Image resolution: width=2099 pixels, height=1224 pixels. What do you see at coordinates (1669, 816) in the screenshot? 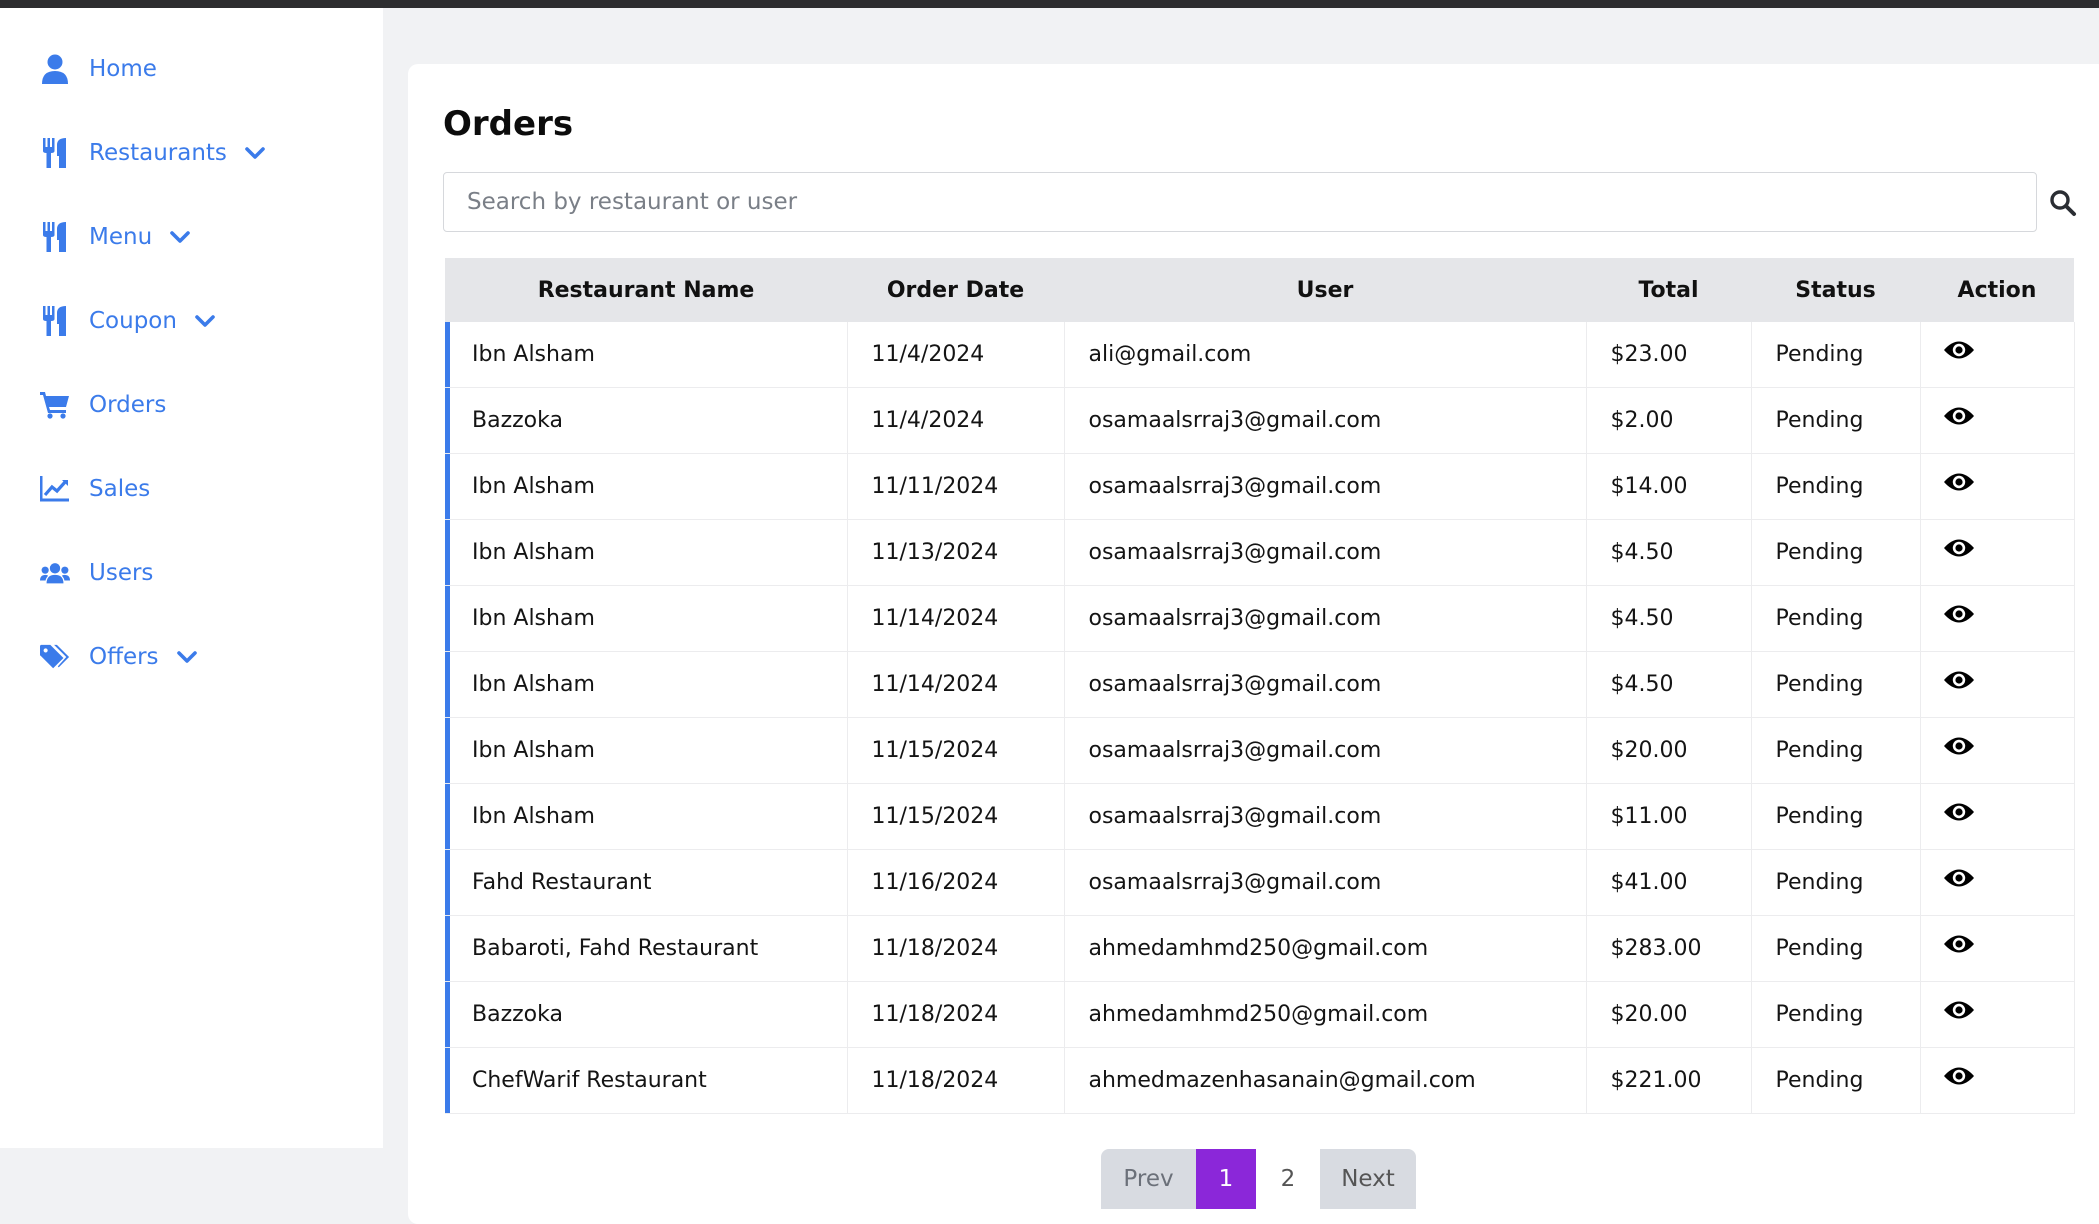
I see `total-cell: $11.00` at bounding box center [1669, 816].